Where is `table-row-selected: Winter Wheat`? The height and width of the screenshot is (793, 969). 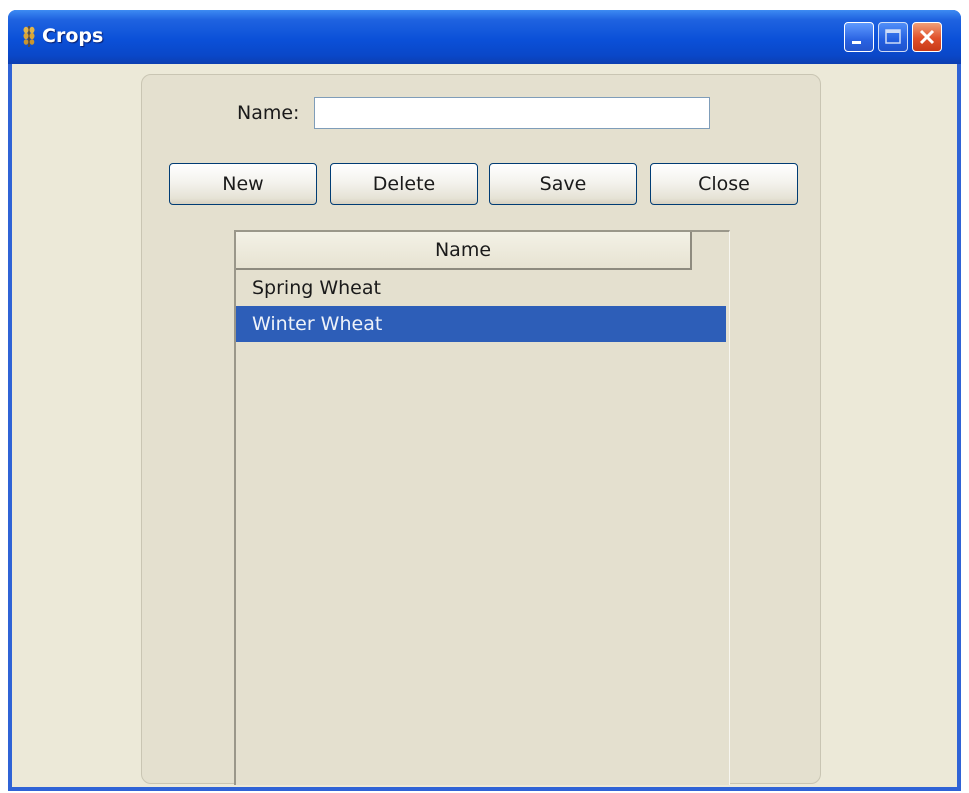
table-row-selected: Winter Wheat is located at coordinates (481, 324).